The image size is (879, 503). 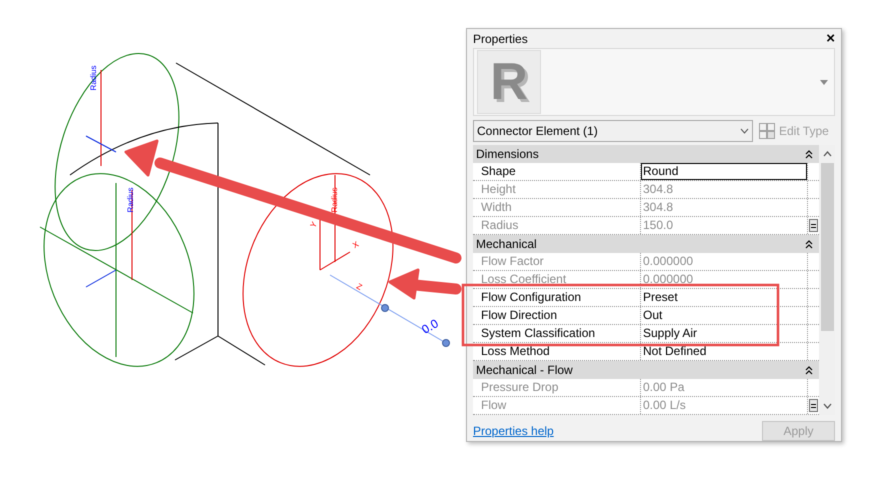 I want to click on type-selector-dropdown: Connector Element (1), so click(x=613, y=131).